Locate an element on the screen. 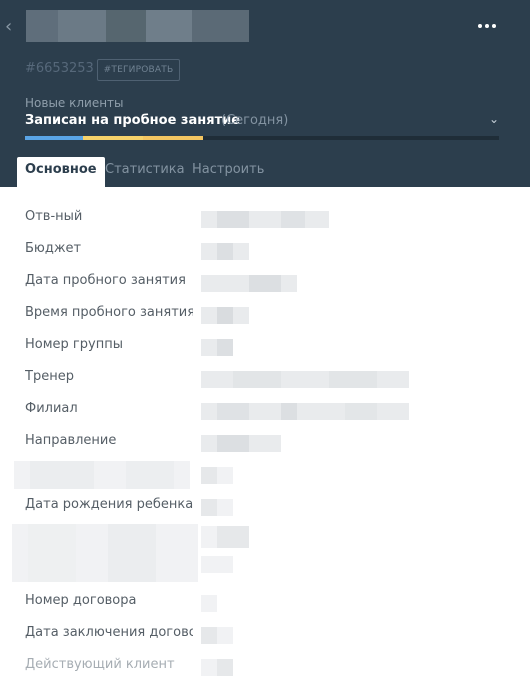  field-label: Номер группы is located at coordinates (74, 344).